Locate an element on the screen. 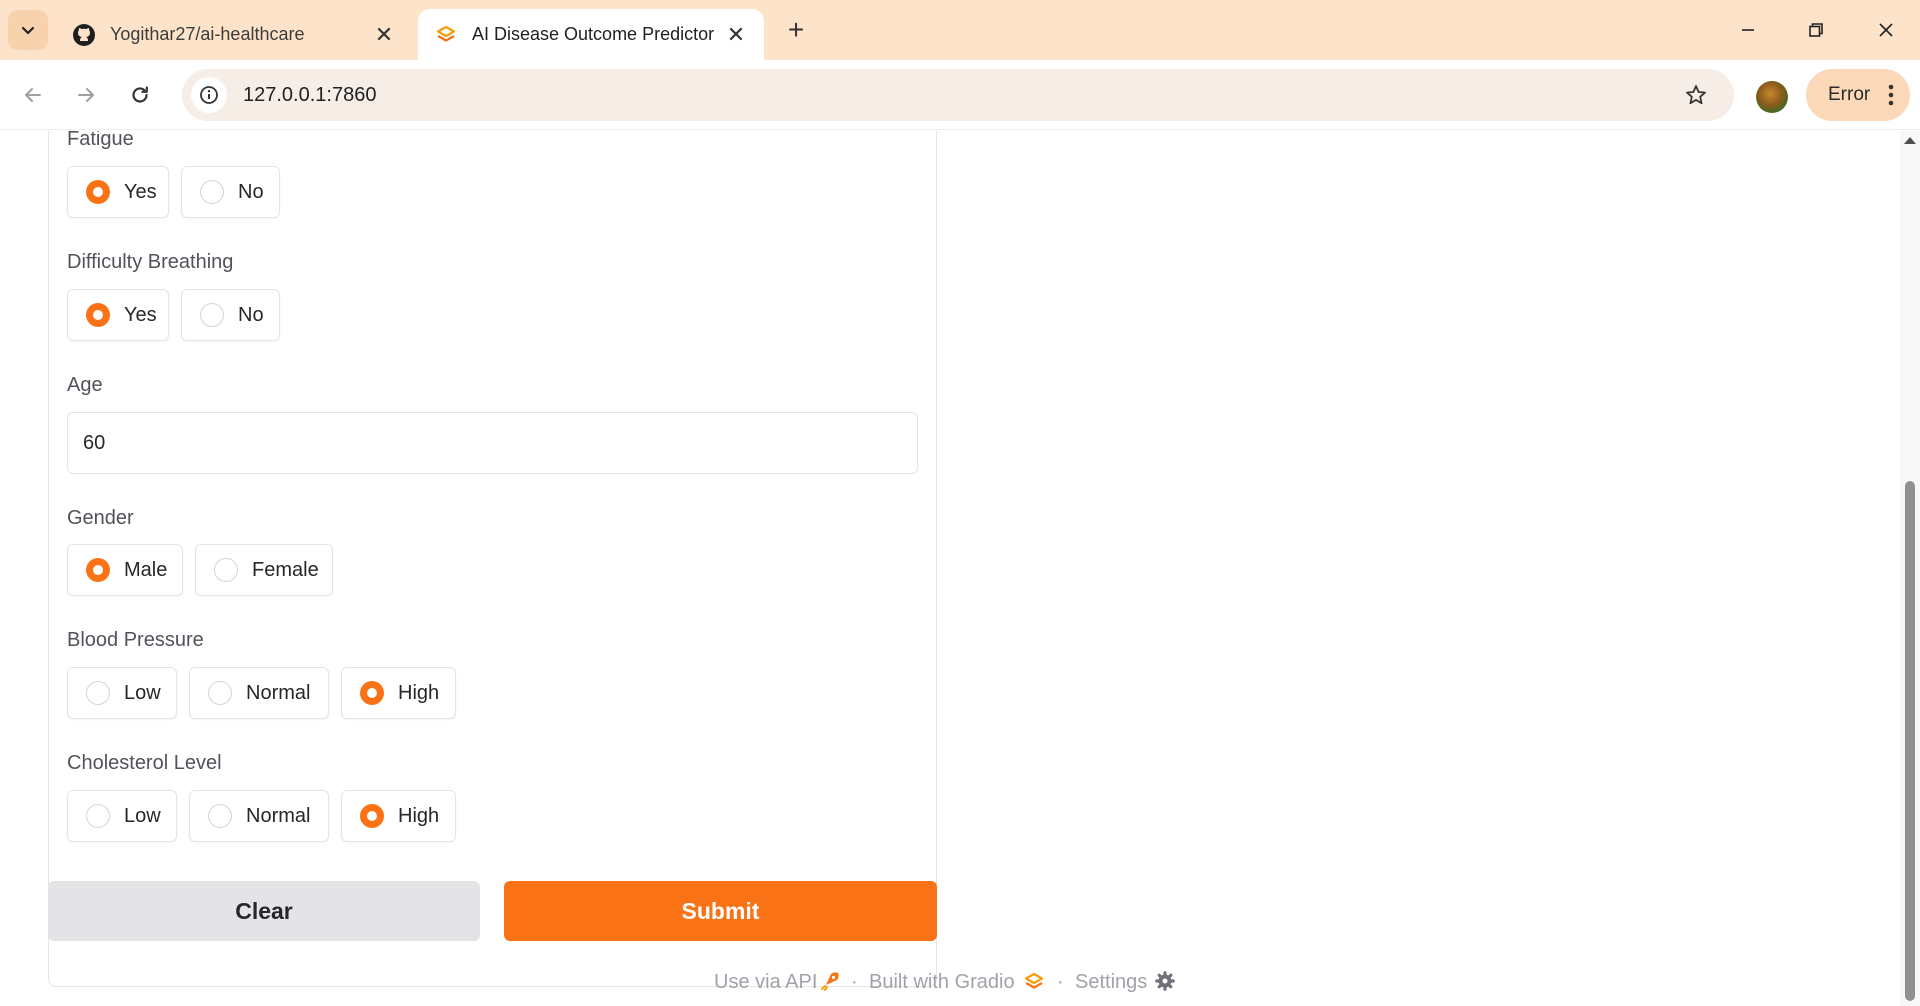 Image resolution: width=1920 pixels, height=1006 pixels. option-label: Female is located at coordinates (285, 569).